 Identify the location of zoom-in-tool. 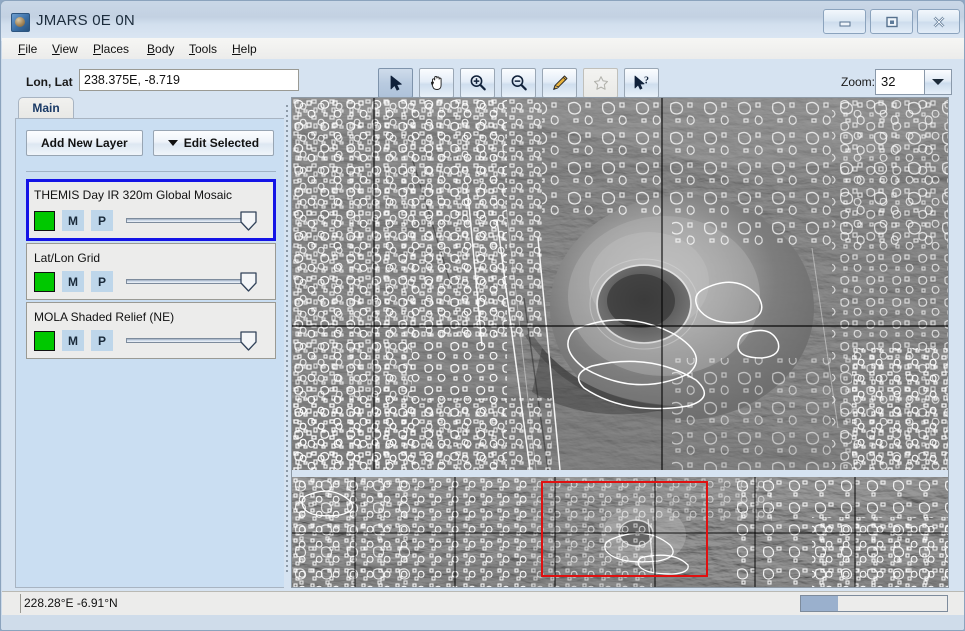
(477, 83).